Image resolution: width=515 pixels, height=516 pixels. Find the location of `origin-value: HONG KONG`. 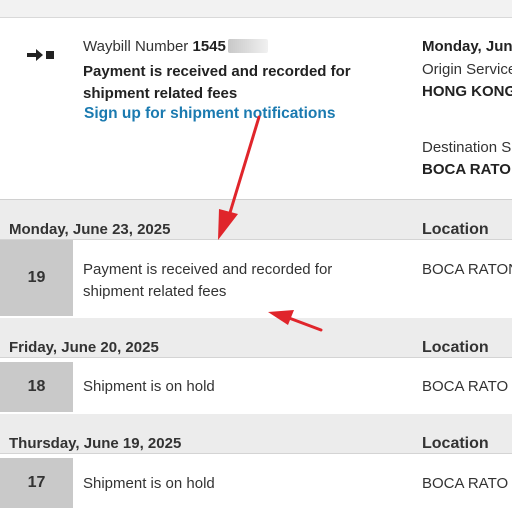

origin-value: HONG KONG is located at coordinates (468, 91).